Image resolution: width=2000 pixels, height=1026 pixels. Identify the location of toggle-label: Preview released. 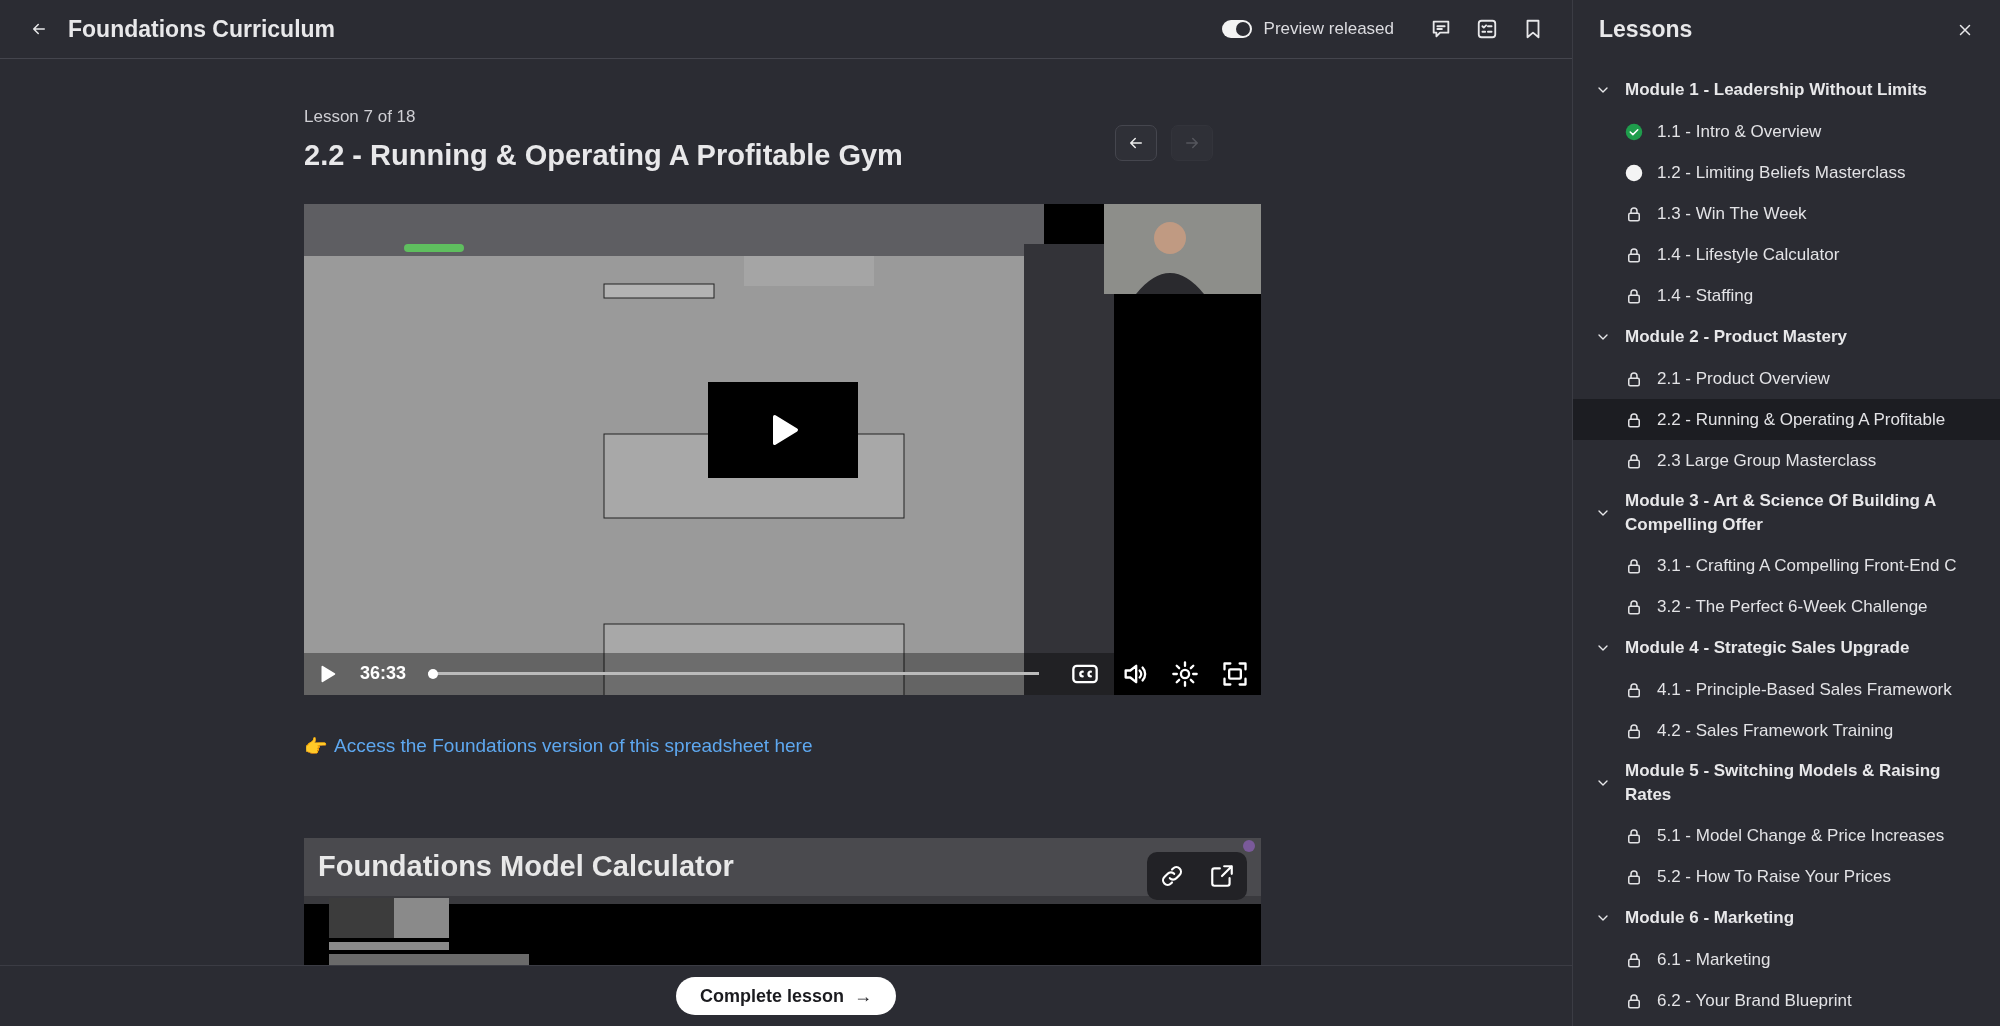
(1328, 29).